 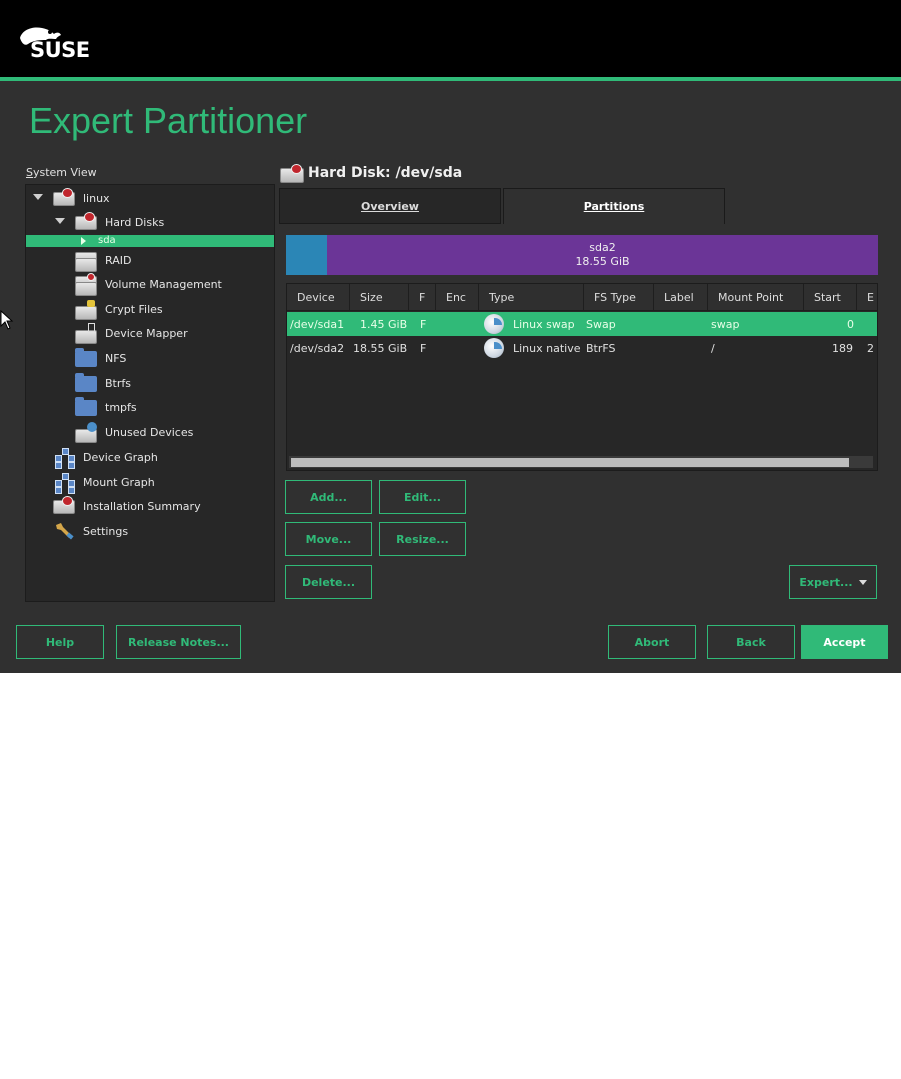 I want to click on banner-accent-line, so click(x=450, y=79).